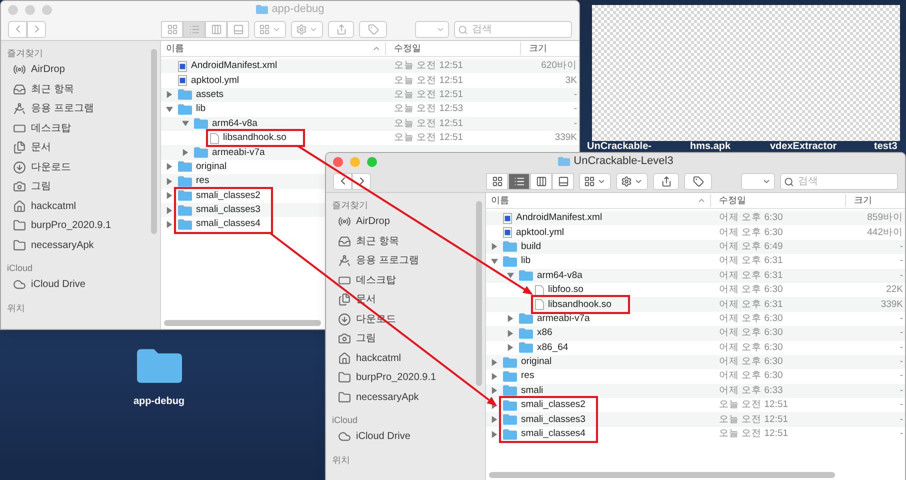 The width and height of the screenshot is (906, 480). Describe the element at coordinates (541, 181) in the screenshot. I see `column-view-button` at that location.